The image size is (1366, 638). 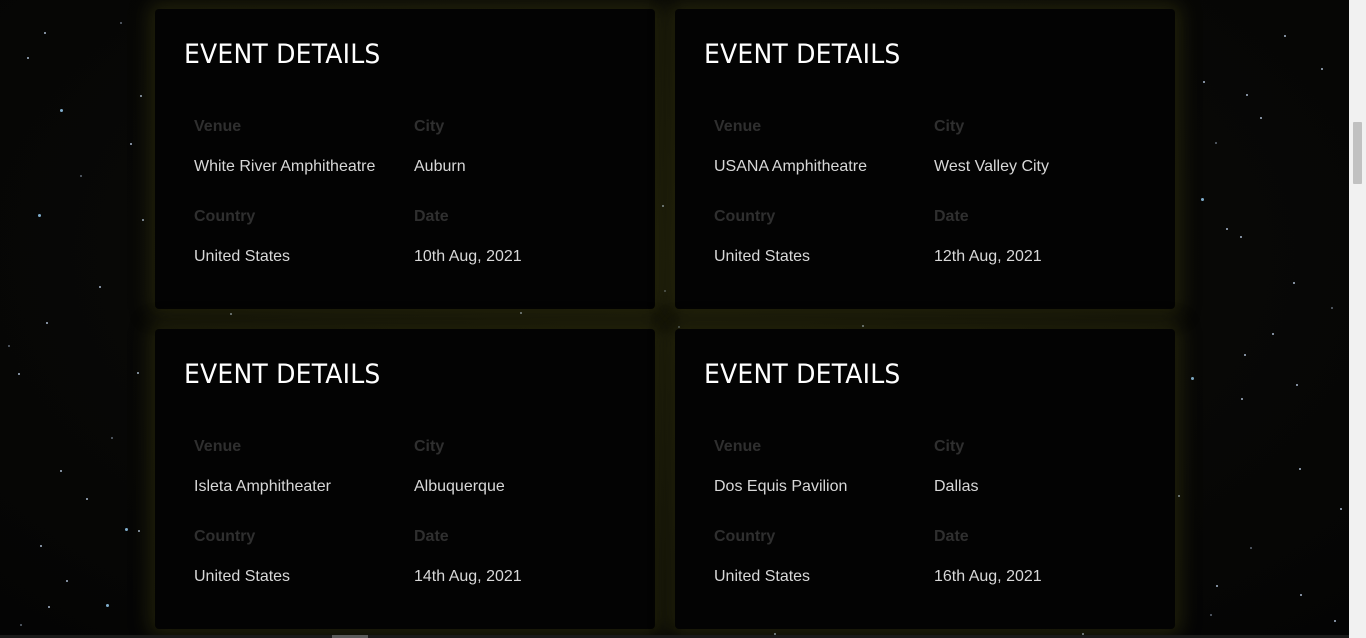 What do you see at coordinates (285, 166) in the screenshot?
I see `venue-value: White River Amphitheatre` at bounding box center [285, 166].